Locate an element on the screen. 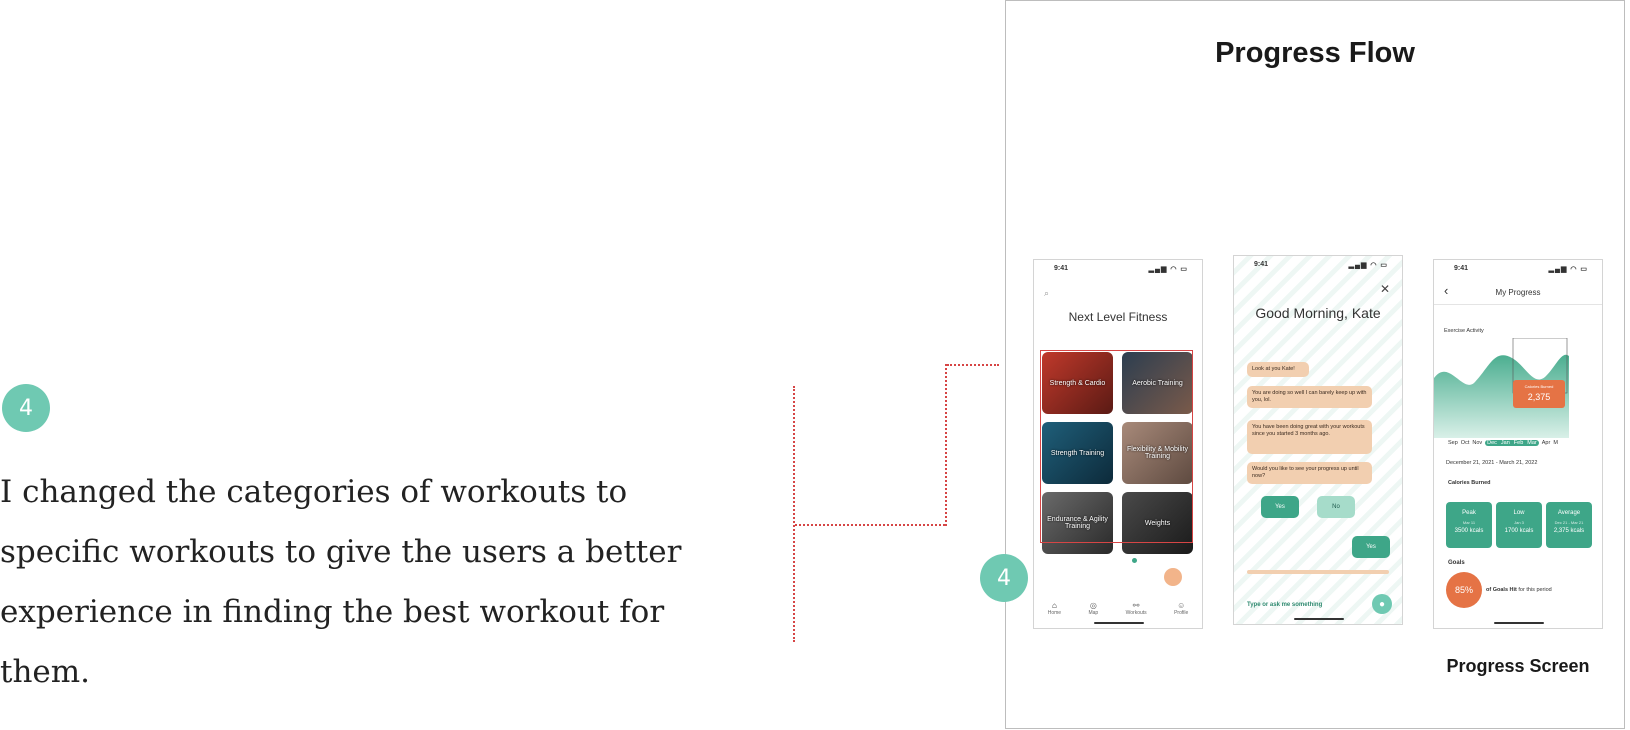 The height and width of the screenshot is (730, 1630). tab-workouts: ⚯ Workouts is located at coordinates (1136, 608).